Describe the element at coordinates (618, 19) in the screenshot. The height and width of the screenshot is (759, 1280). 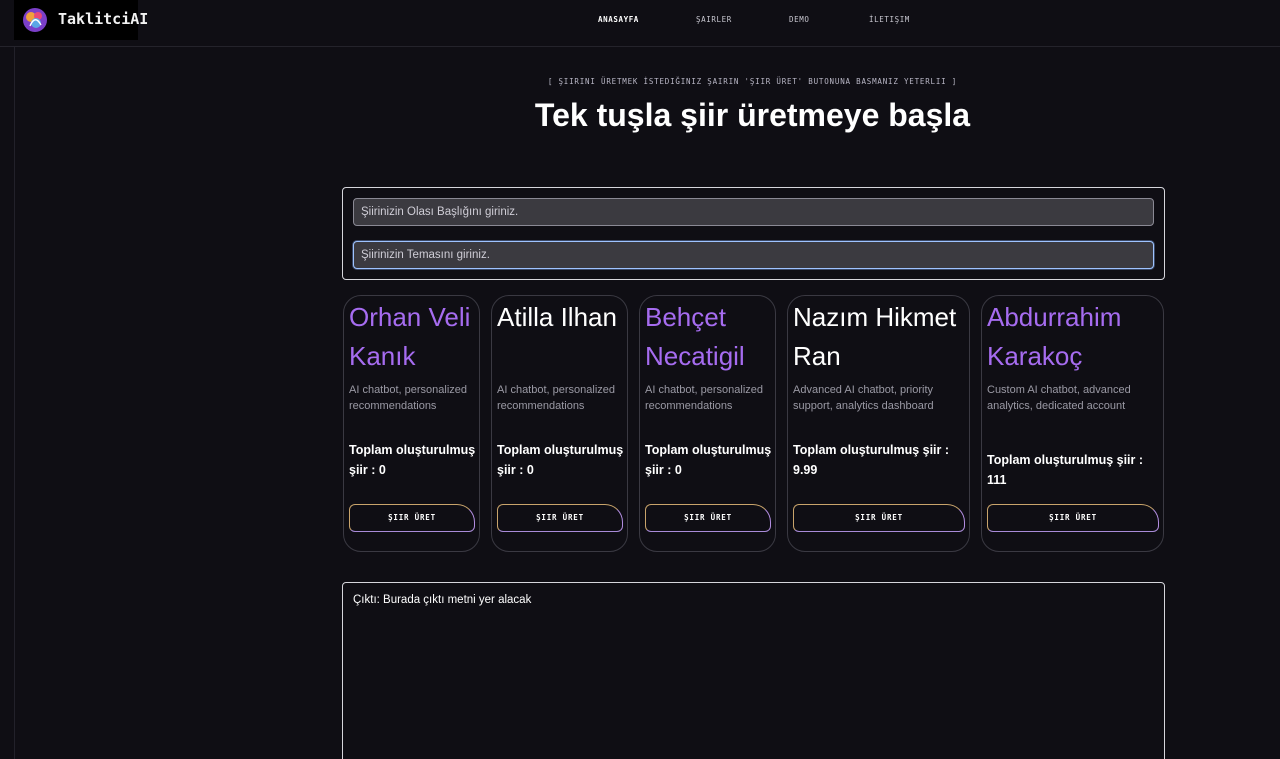
I see `nav-item-anasayfa: ANASAYFA` at that location.